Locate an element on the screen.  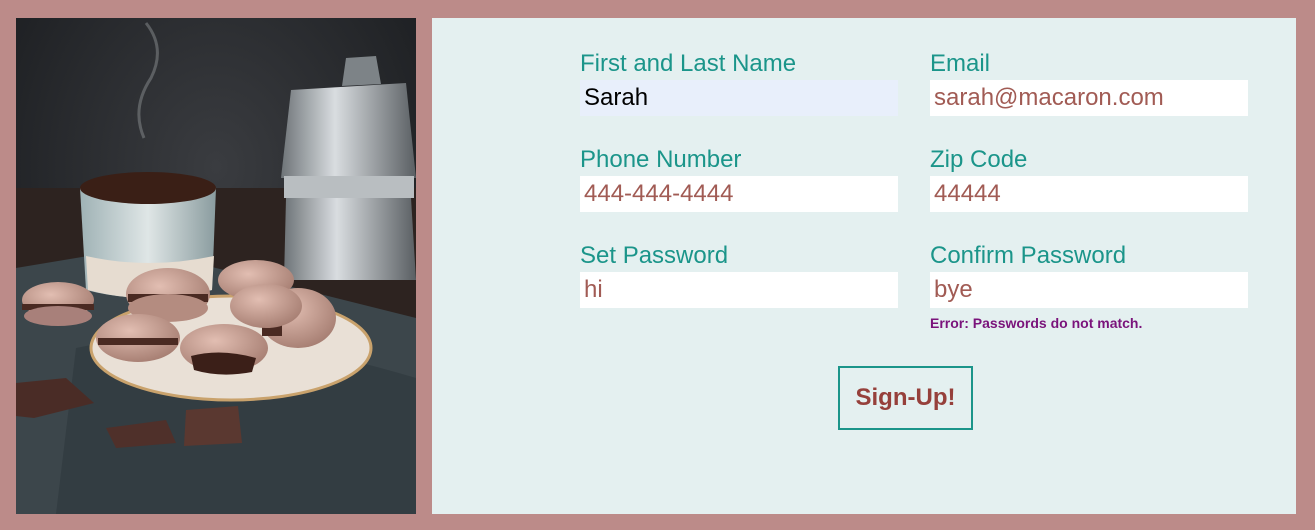
zip-field: Zip Code is located at coordinates (1089, 179).